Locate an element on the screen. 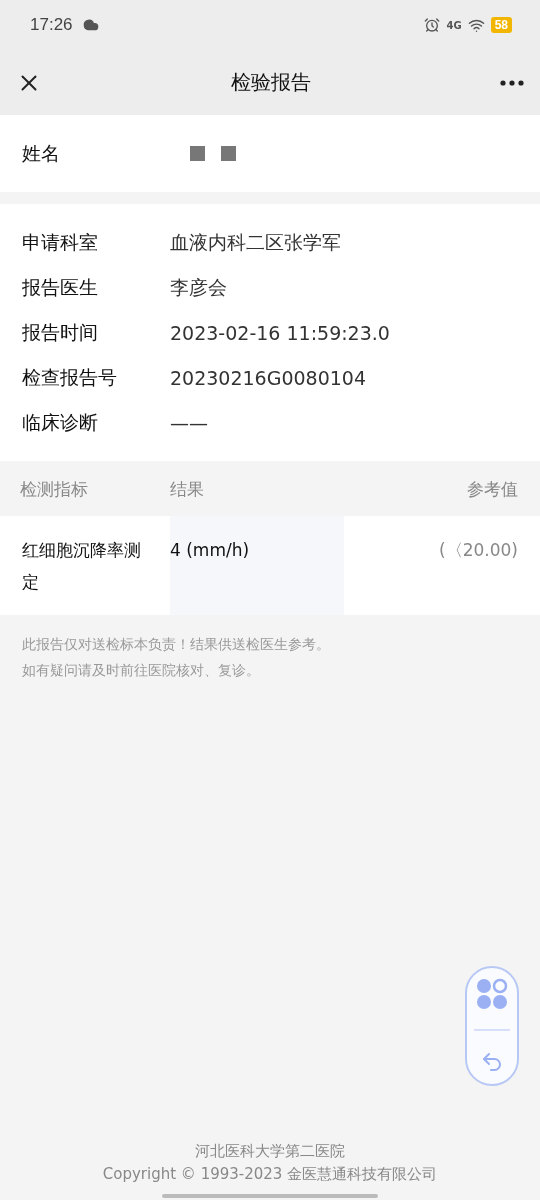  network-label: 4G is located at coordinates (454, 25).